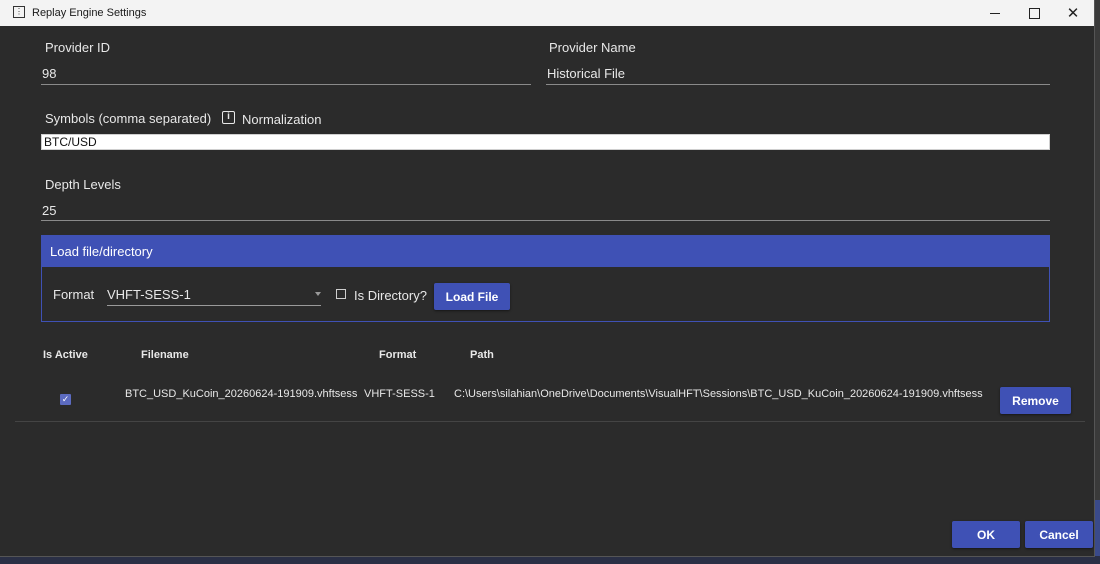 This screenshot has width=1100, height=564. Describe the element at coordinates (101, 251) in the screenshot. I see `load-file-header-label: Load file/directory` at that location.